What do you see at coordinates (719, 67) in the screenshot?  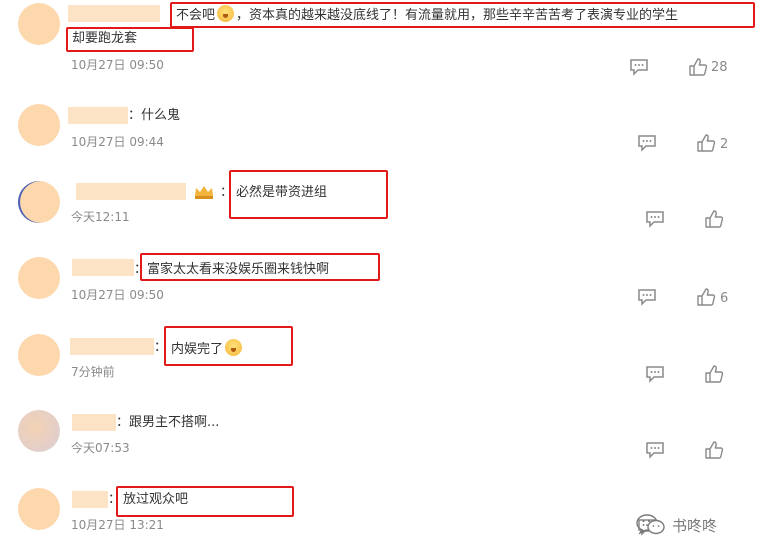 I see `like-count: 28` at bounding box center [719, 67].